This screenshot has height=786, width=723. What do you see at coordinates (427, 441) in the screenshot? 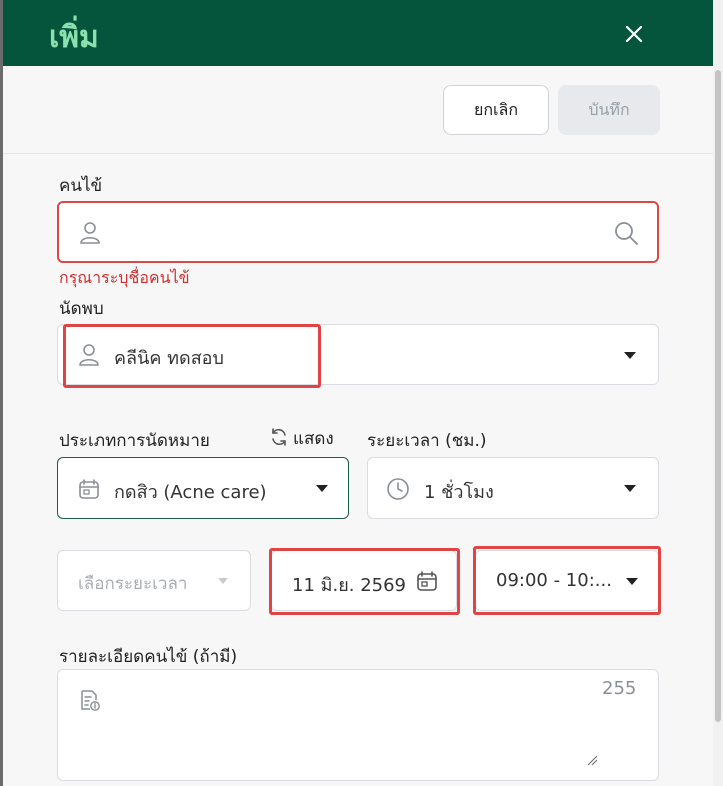
I see `duration-label: ระยะเวลา (ชม.)` at bounding box center [427, 441].